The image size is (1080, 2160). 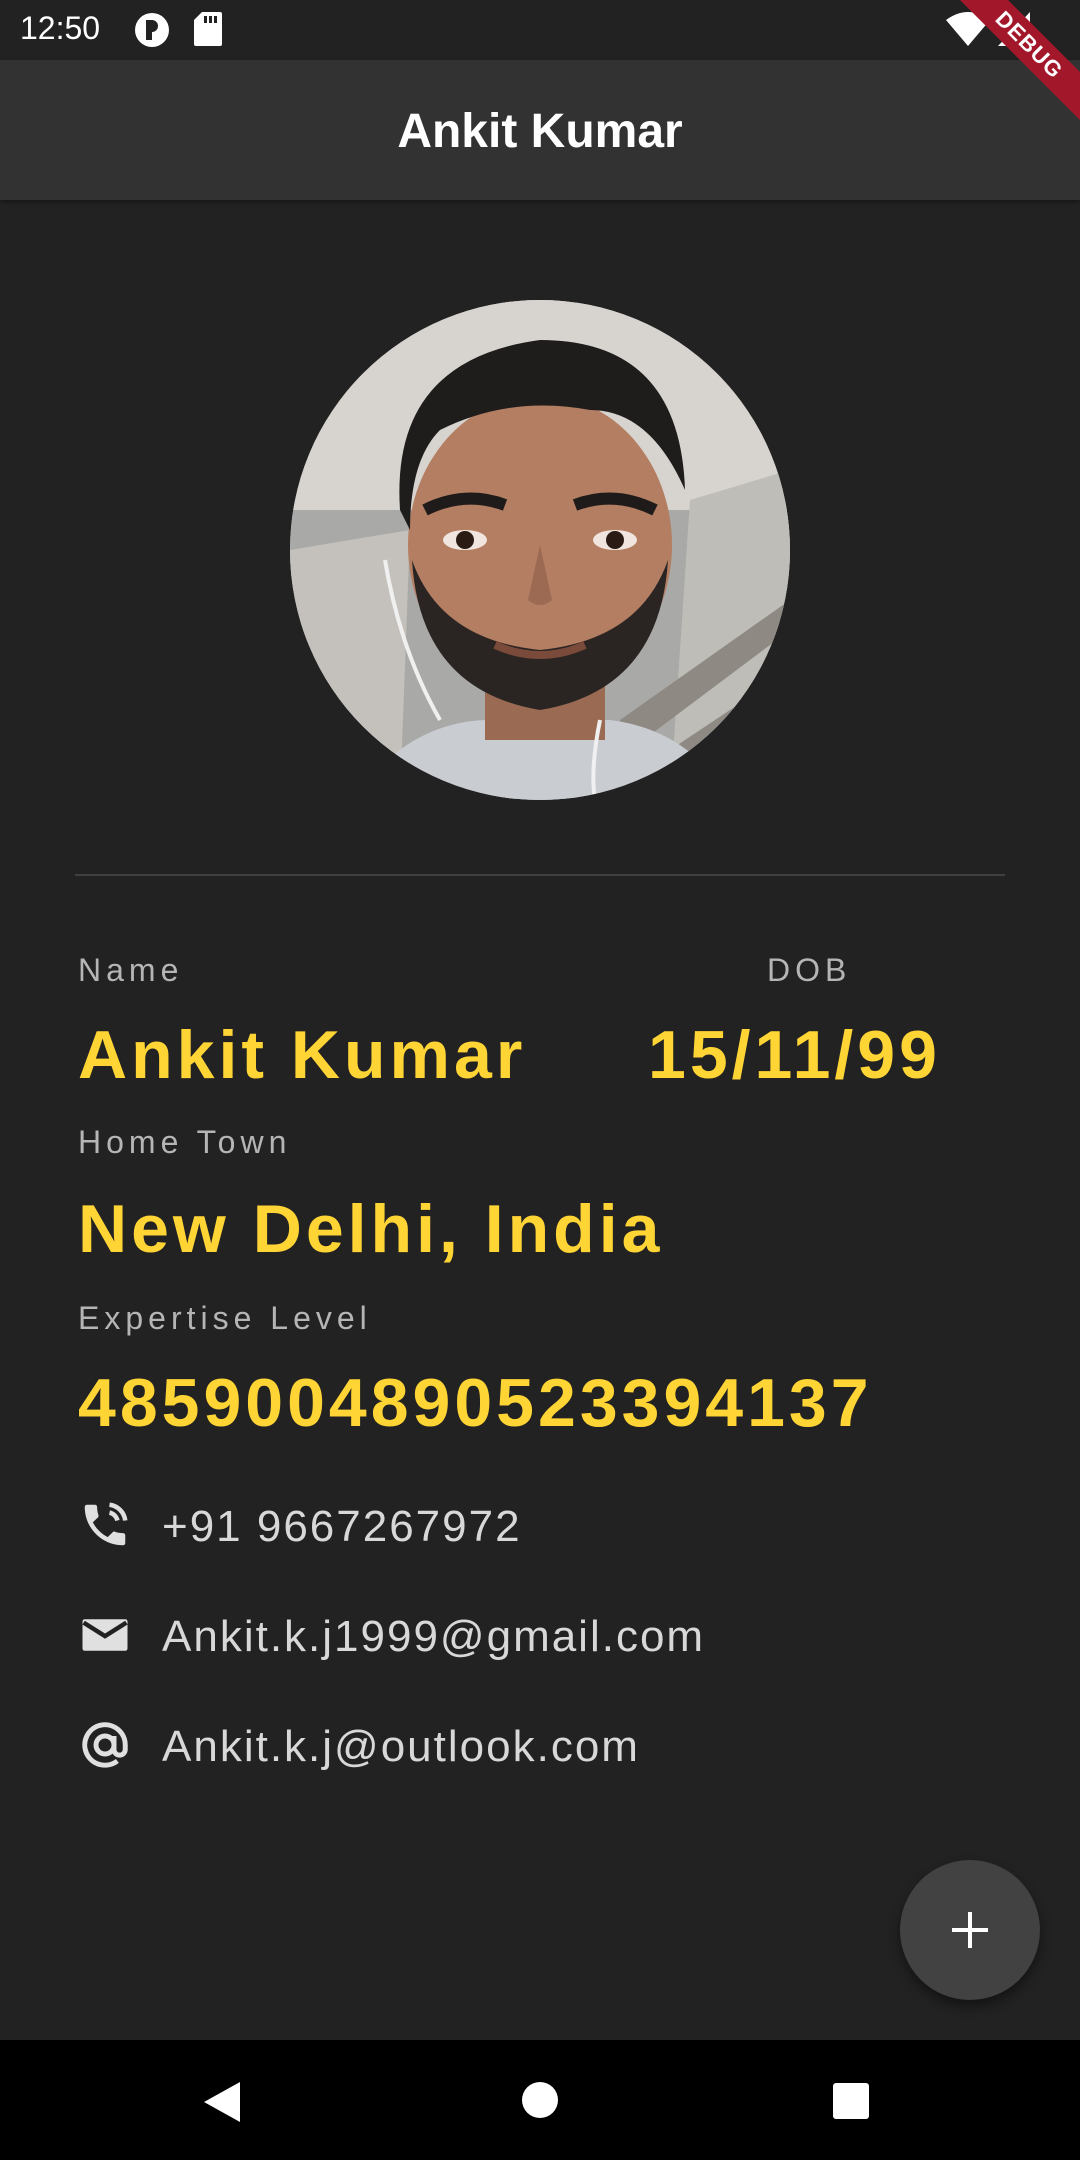 What do you see at coordinates (794, 1055) in the screenshot?
I see `dob-value: 15/11/99` at bounding box center [794, 1055].